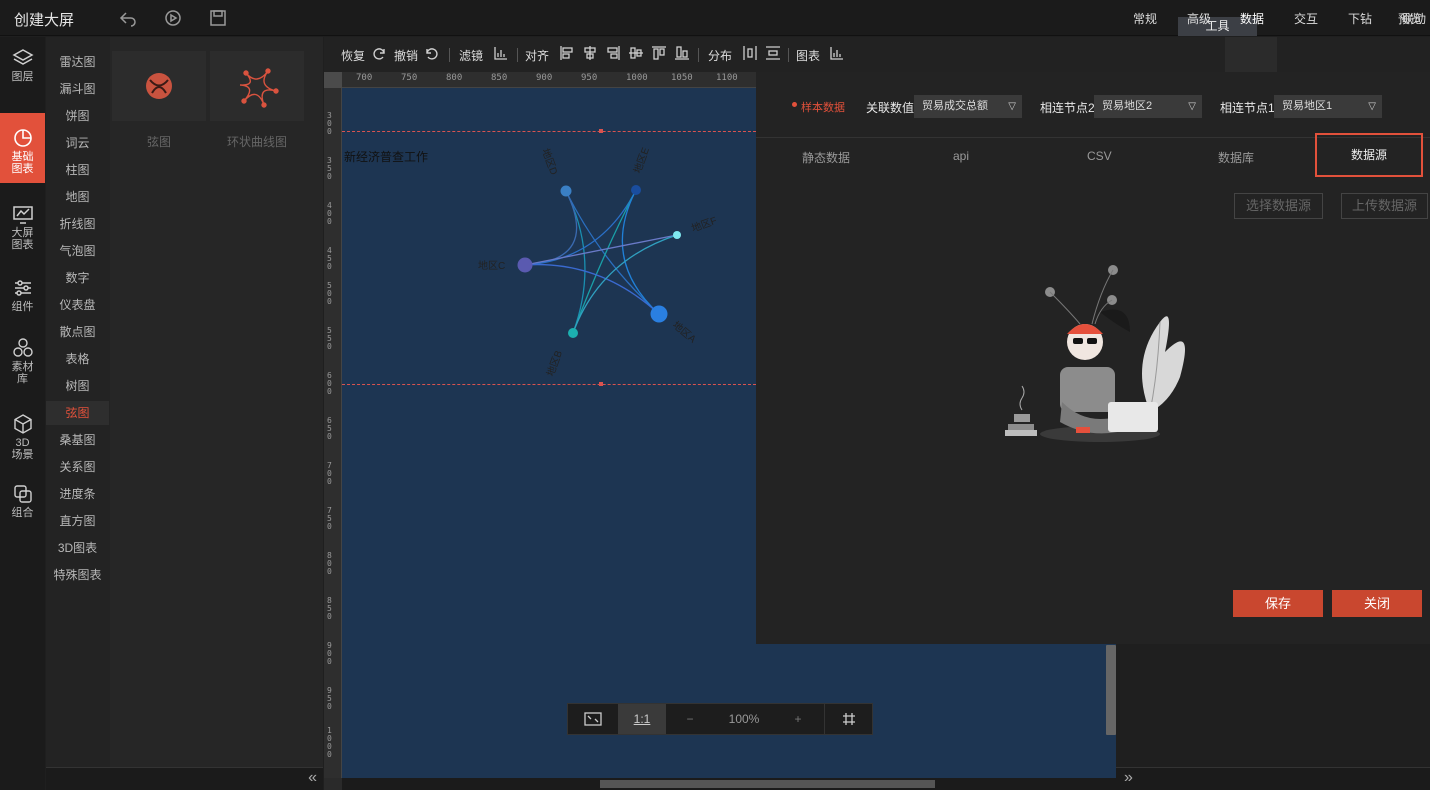  I want to click on category-item: 表格, so click(77, 359).